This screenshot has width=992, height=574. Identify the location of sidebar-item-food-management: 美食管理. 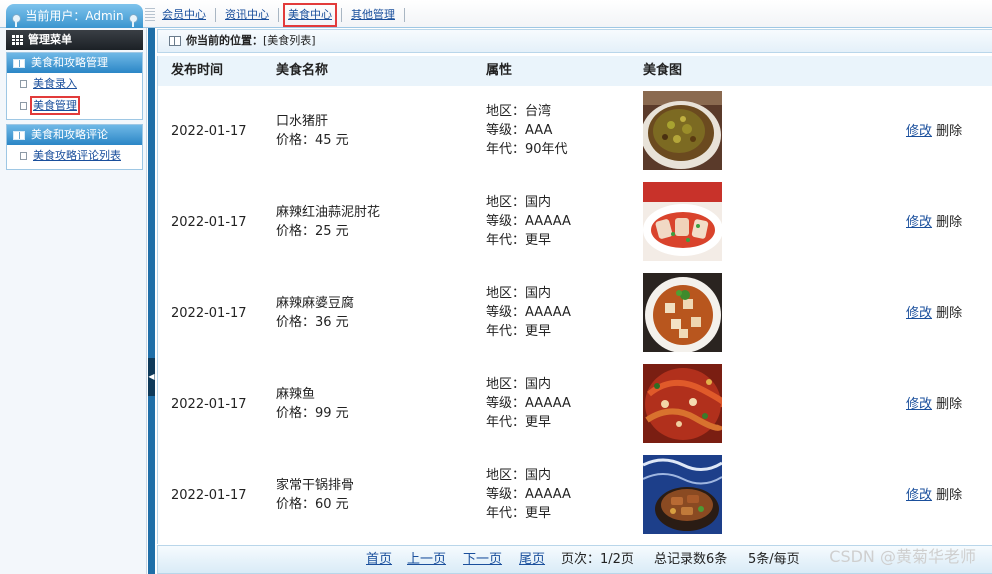
(74, 106).